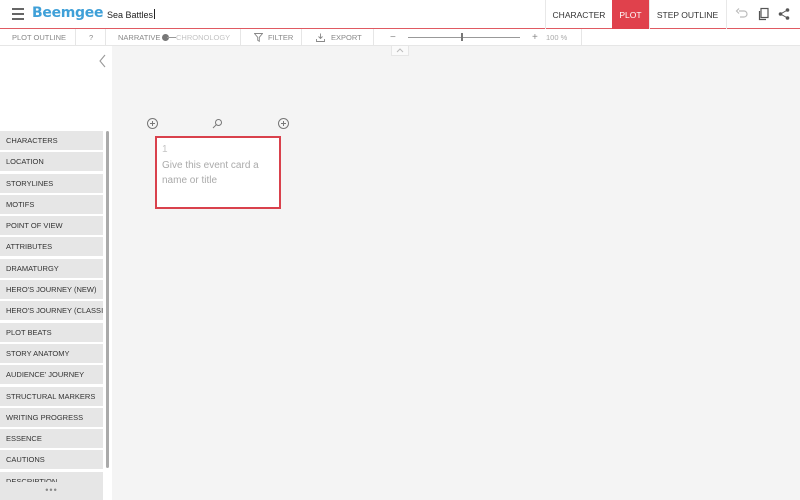 This screenshot has width=800, height=500. I want to click on help-button: ?, so click(91, 37).